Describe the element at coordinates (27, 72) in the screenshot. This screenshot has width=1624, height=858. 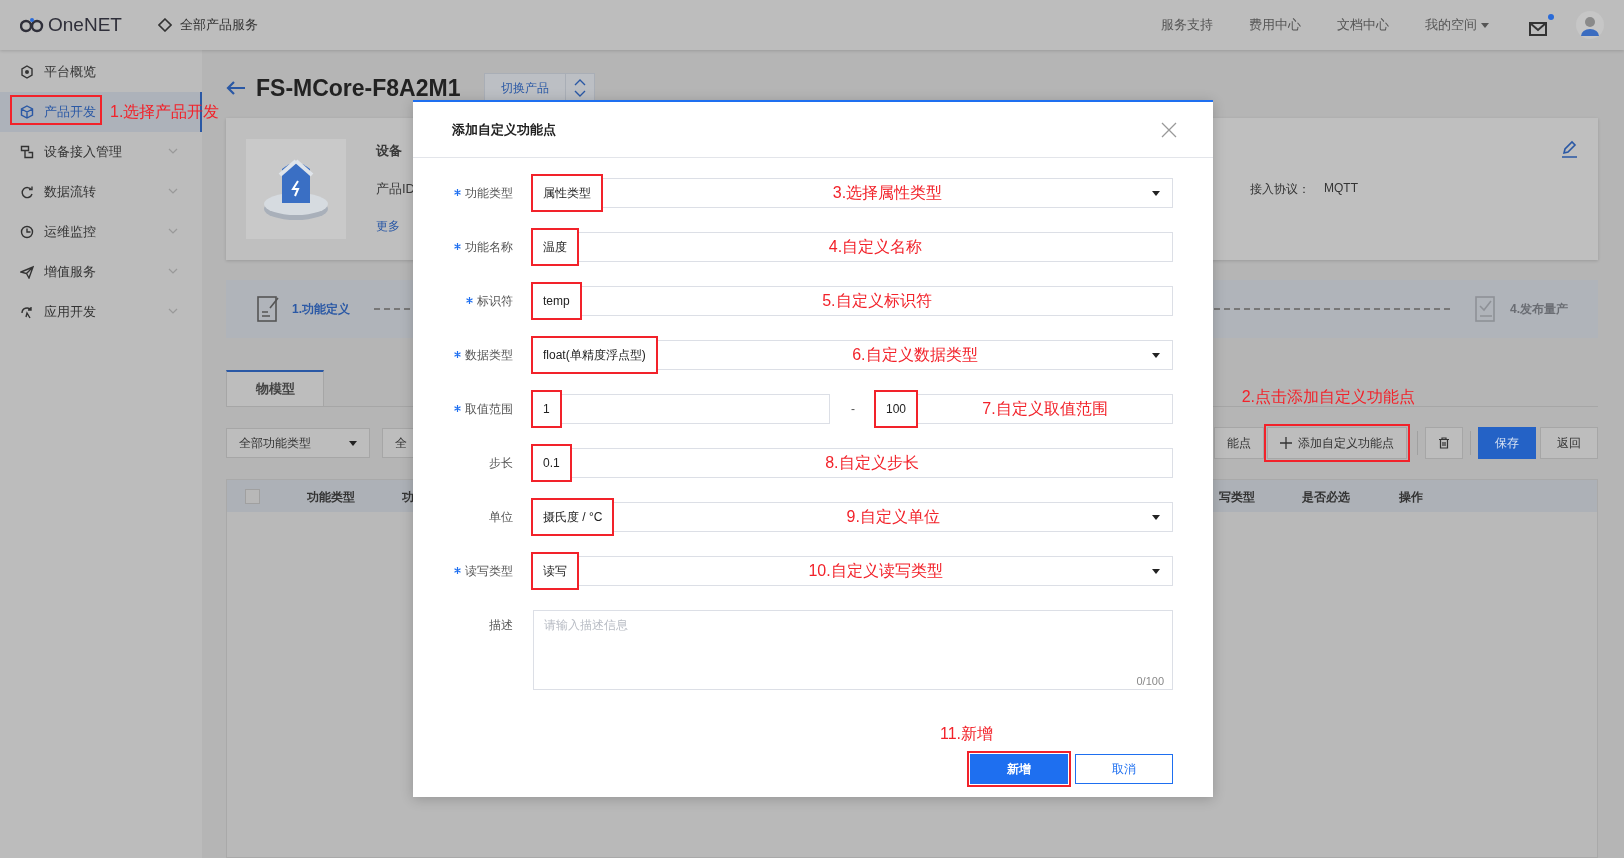
I see `hexagon-icon` at that location.